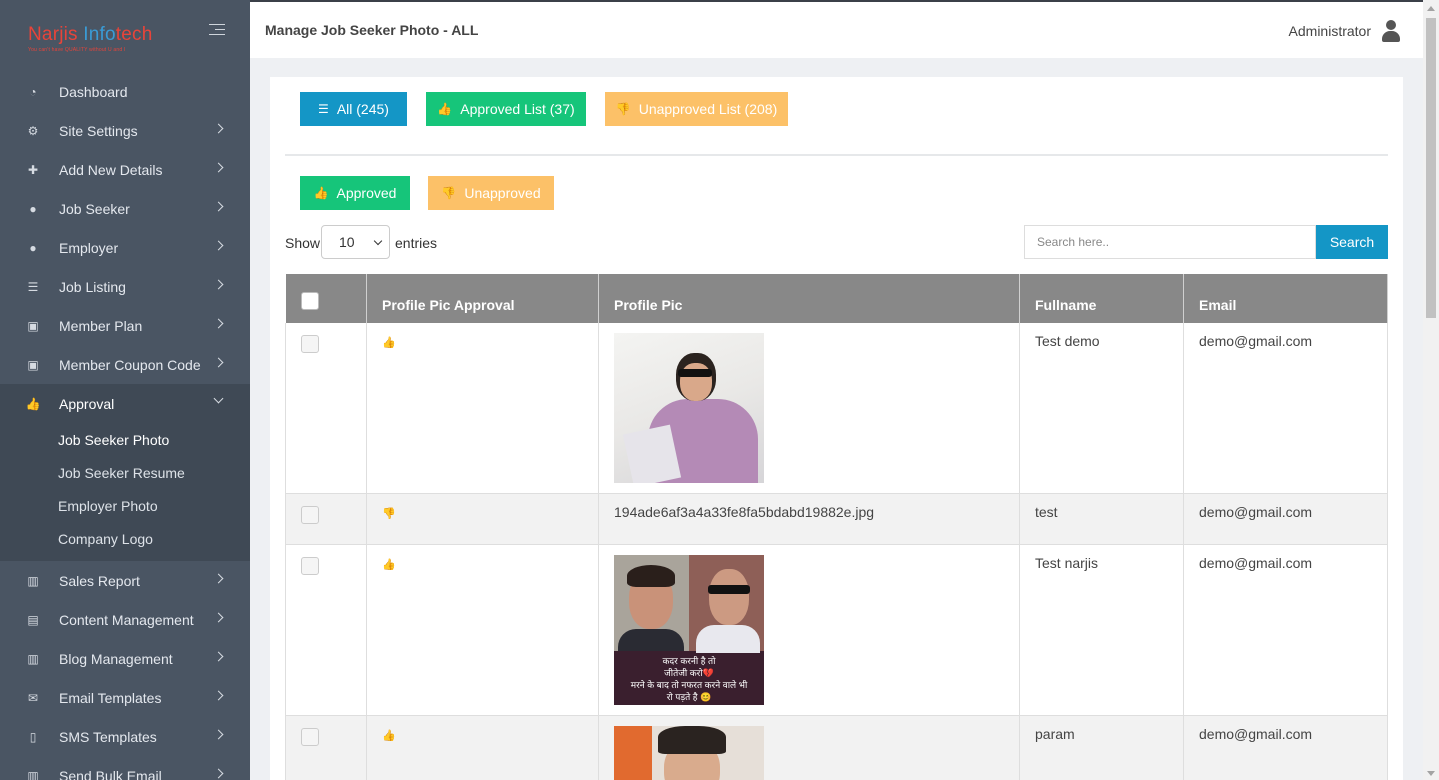  Describe the element at coordinates (125, 130) in the screenshot. I see `sidebar-item-site-settings: ⚙ Site Settings` at that location.